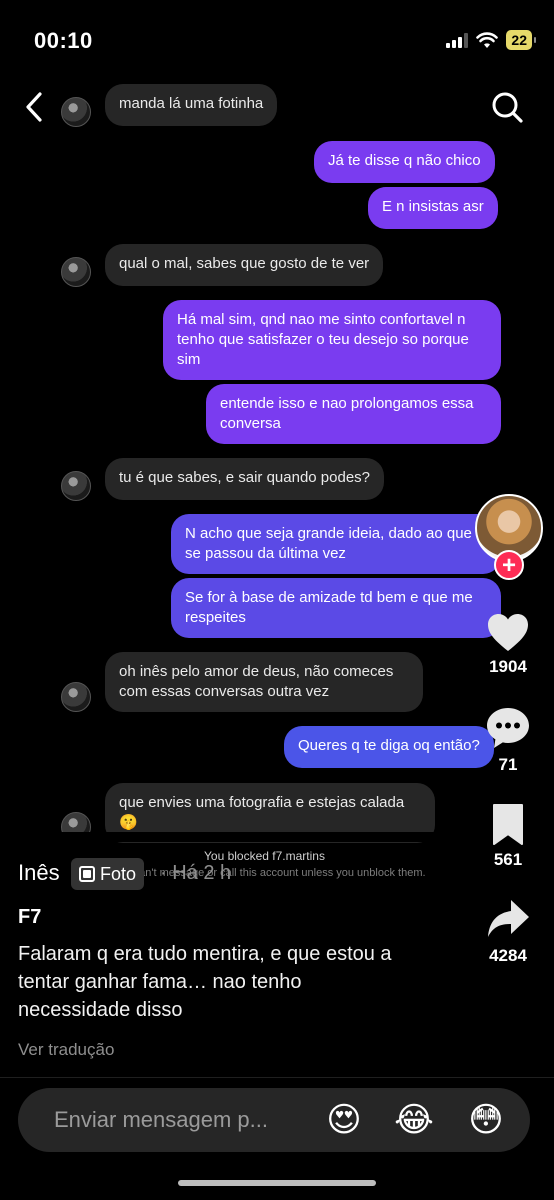 Image resolution: width=554 pixels, height=1200 pixels. I want to click on message-bar: 😍 😂 😳, so click(274, 1120).